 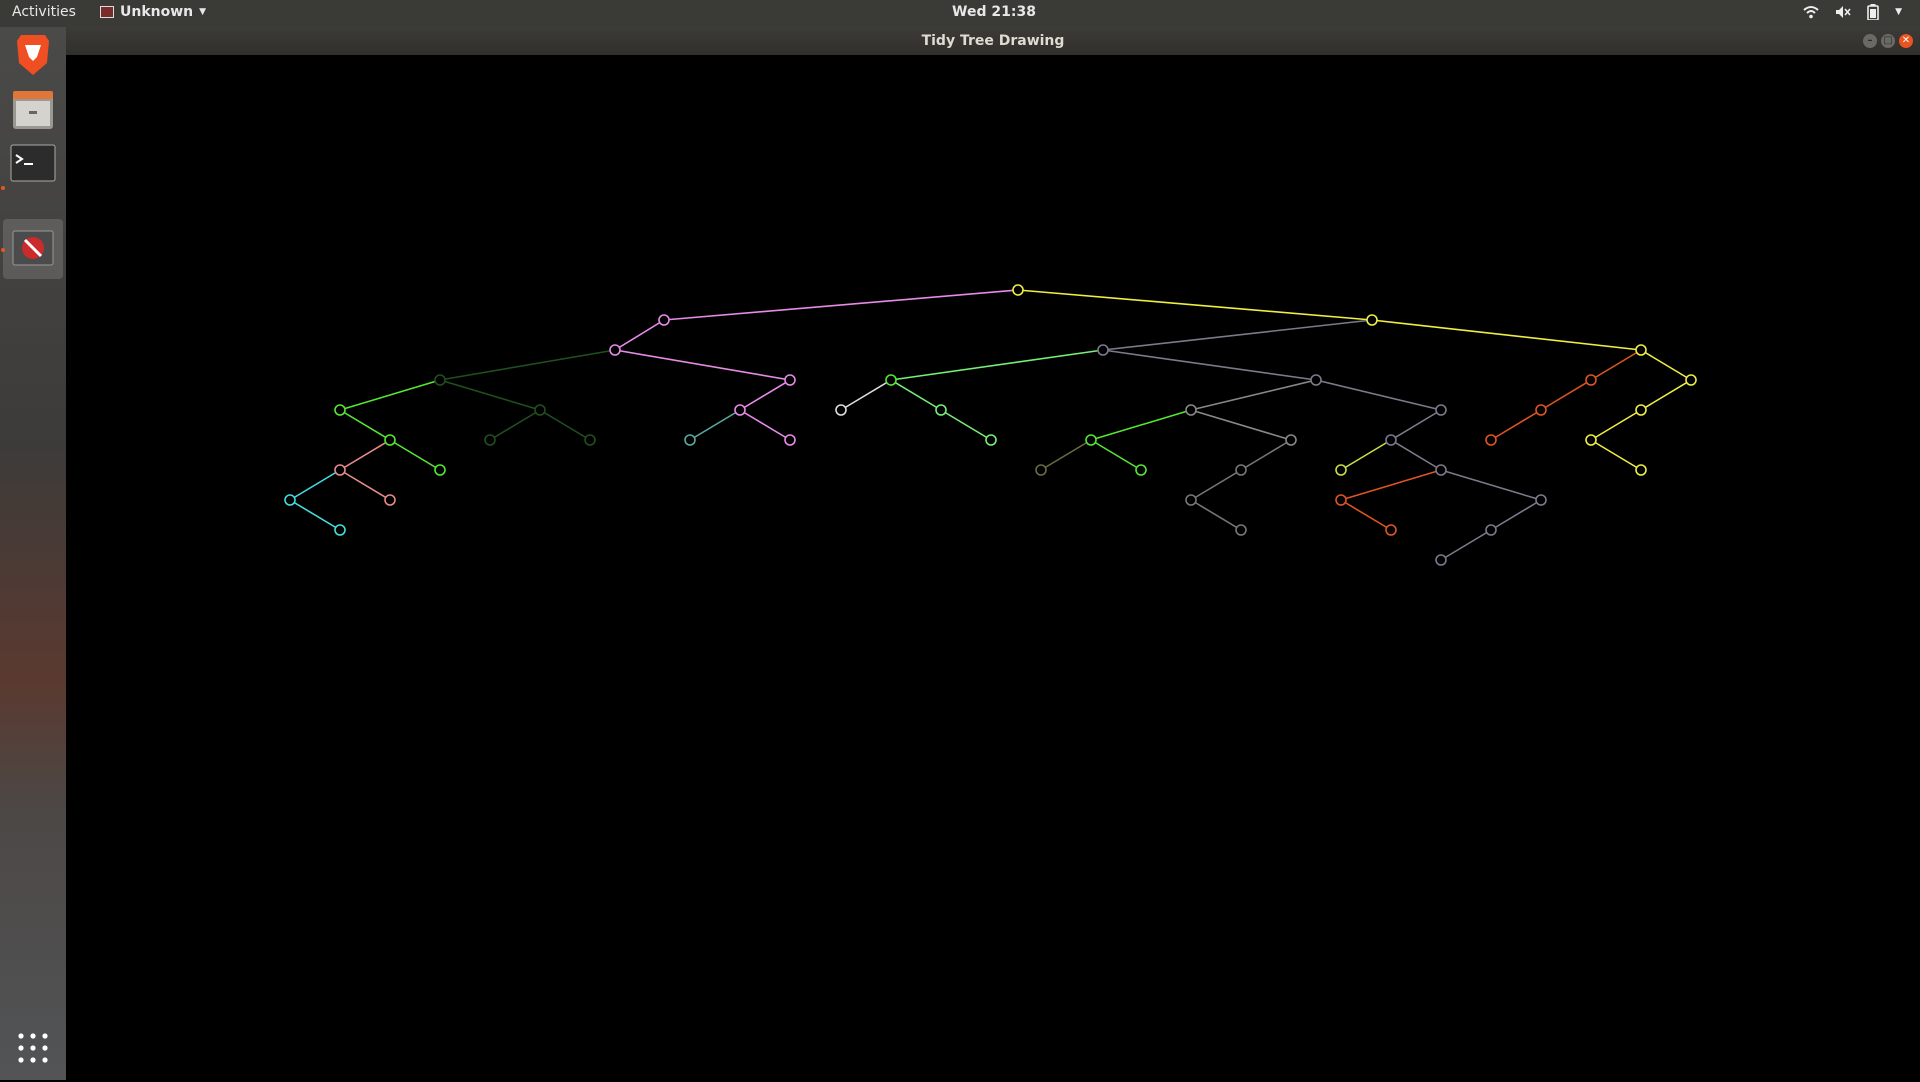 I want to click on app-grid-icon, so click(x=33, y=1048).